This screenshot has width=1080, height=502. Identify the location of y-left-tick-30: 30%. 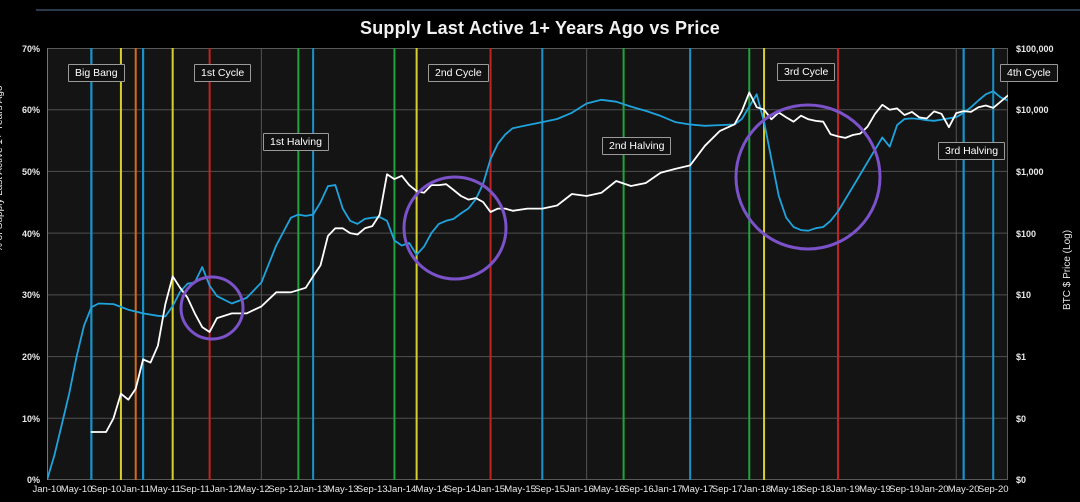
(30, 295).